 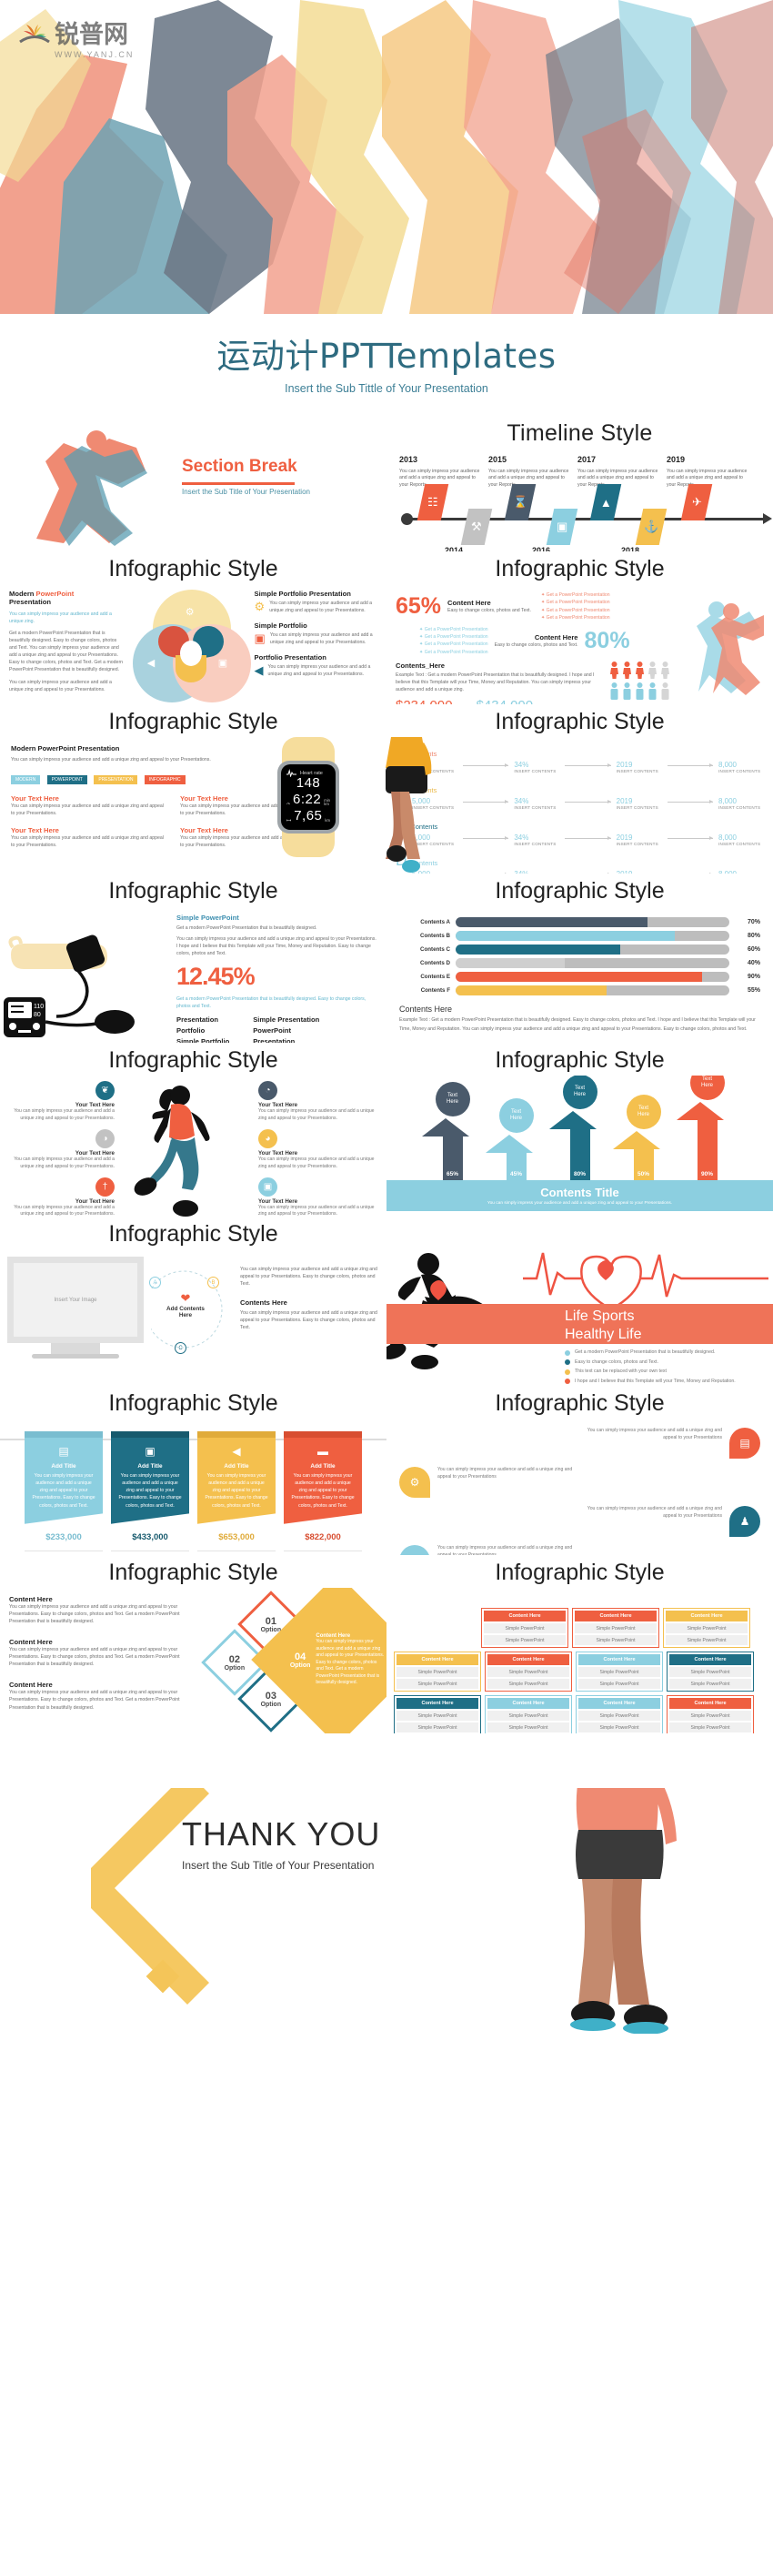 What do you see at coordinates (216, 977) in the screenshot?
I see `bp-big-number: 12.45%` at bounding box center [216, 977].